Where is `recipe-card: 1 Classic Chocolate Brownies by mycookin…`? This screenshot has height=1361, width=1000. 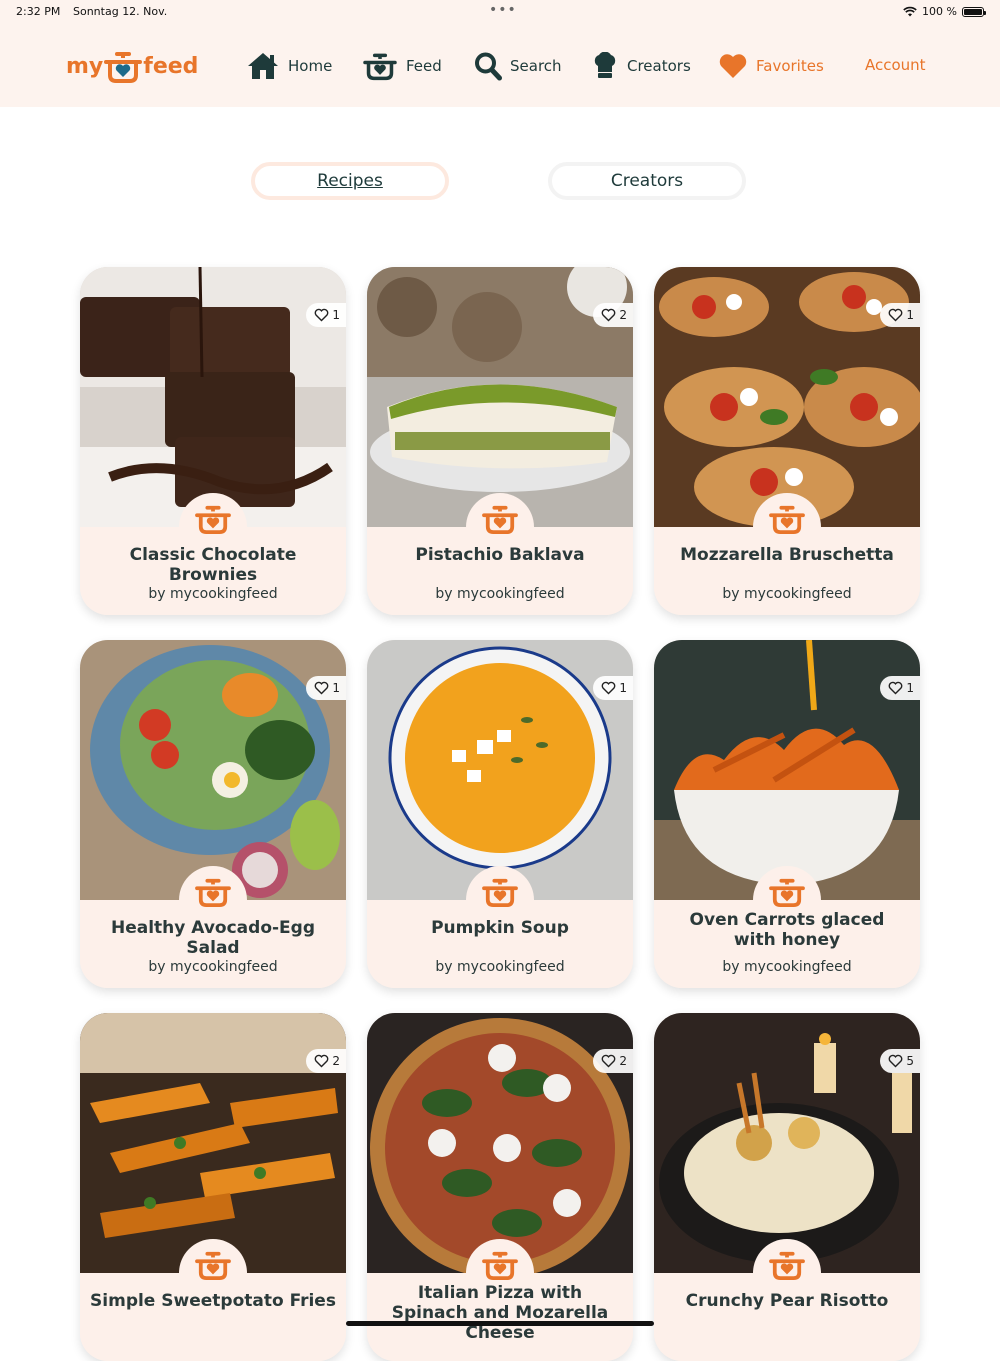
recipe-card: 1 Classic Chocolate Brownies by mycookin… is located at coordinates (213, 441).